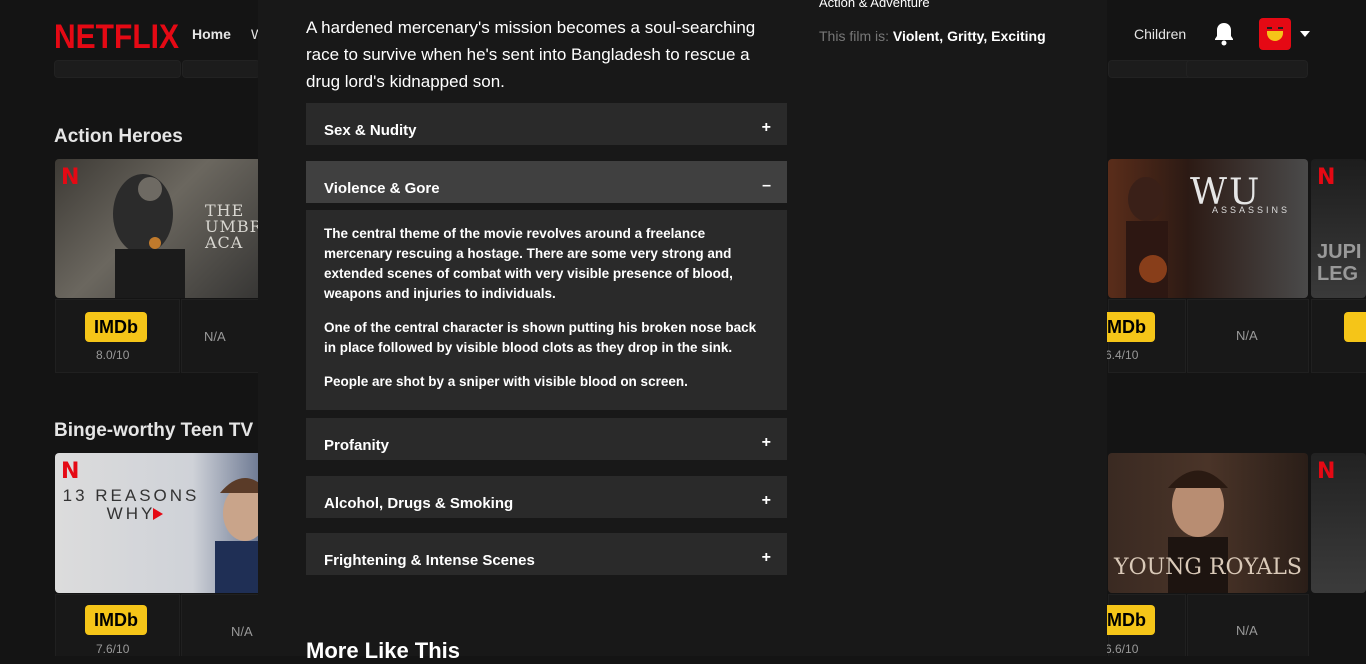 The image size is (1366, 664). I want to click on traits-label: This film is:, so click(854, 36).